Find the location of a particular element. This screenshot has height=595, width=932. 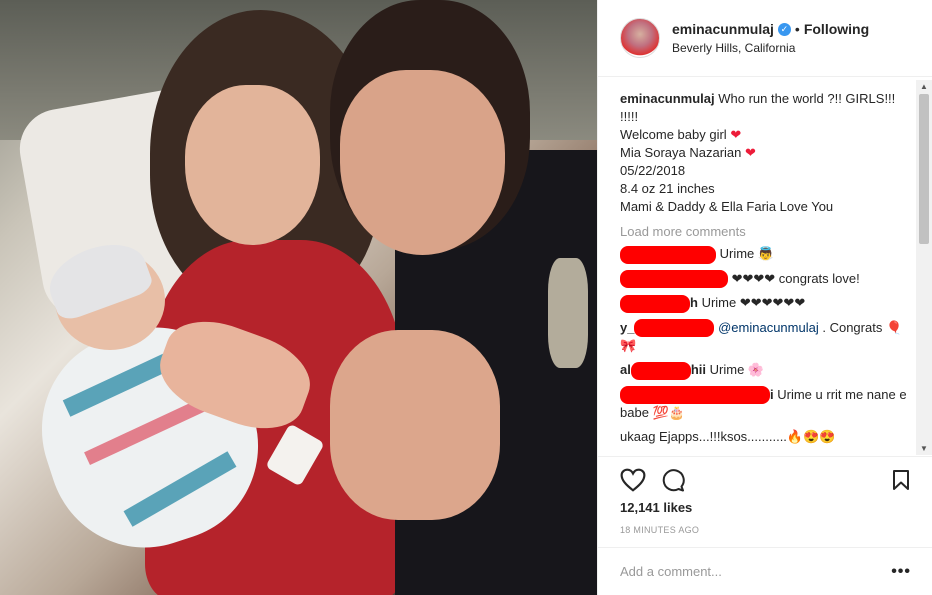

comment-bubble-icon is located at coordinates (673, 480).